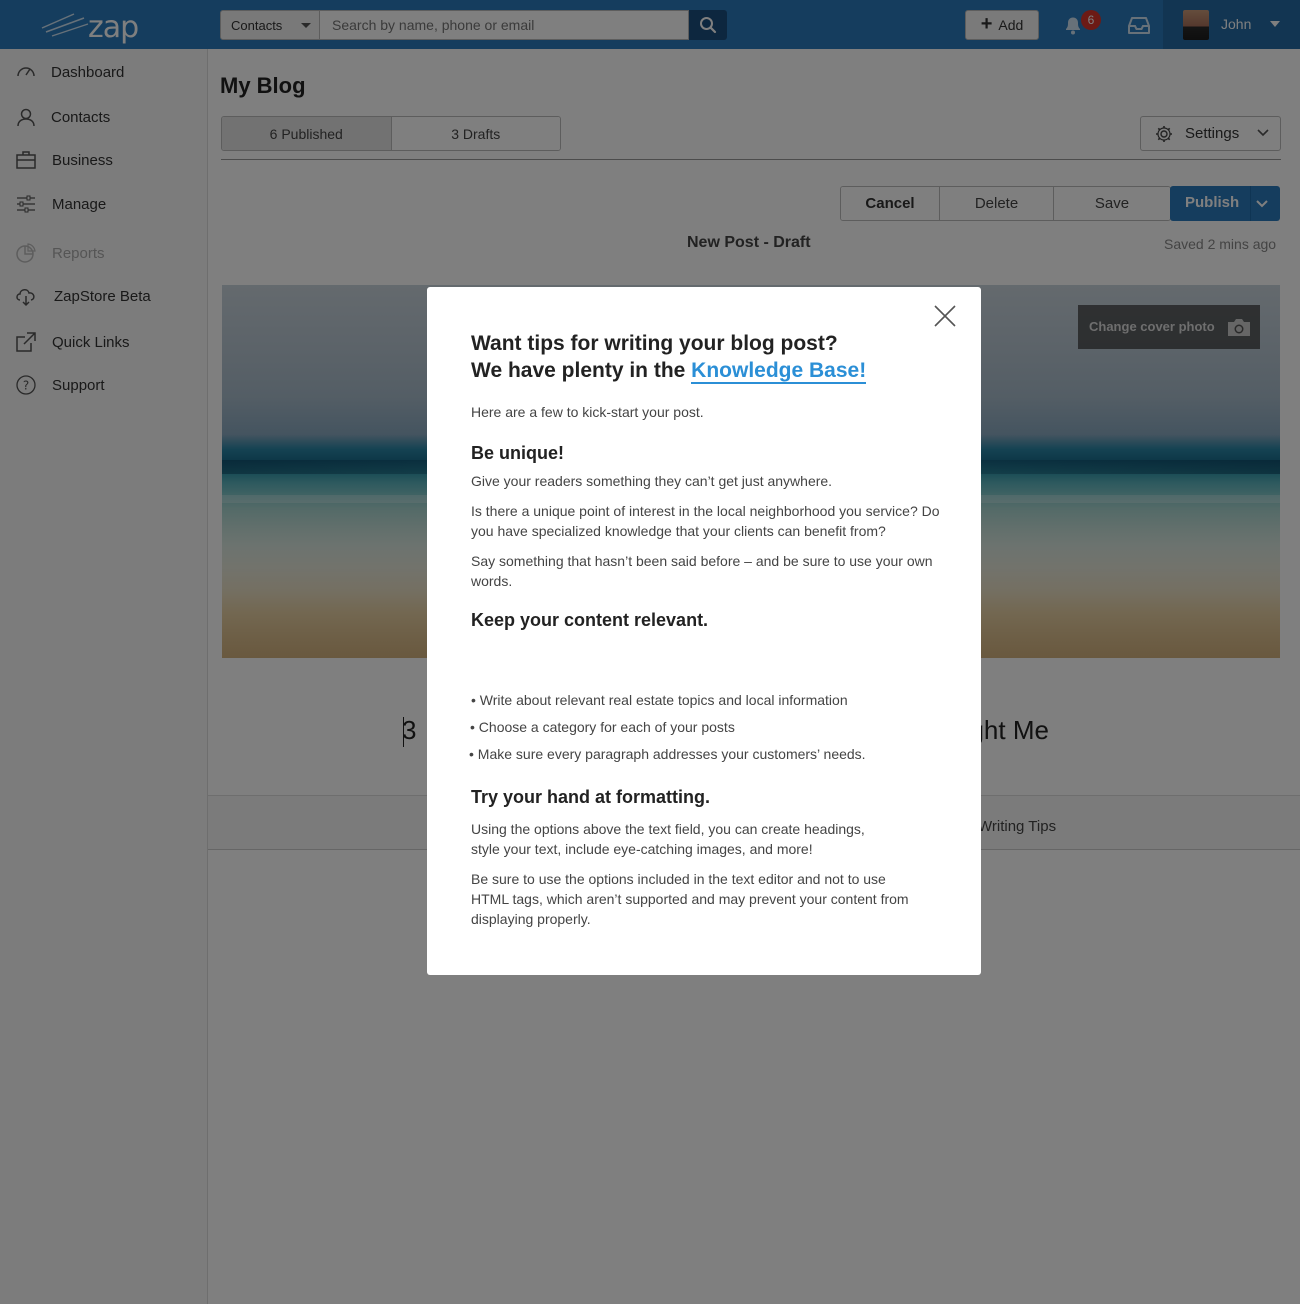  I want to click on modal-heading-prefix: We have plenty in the, so click(581, 370).